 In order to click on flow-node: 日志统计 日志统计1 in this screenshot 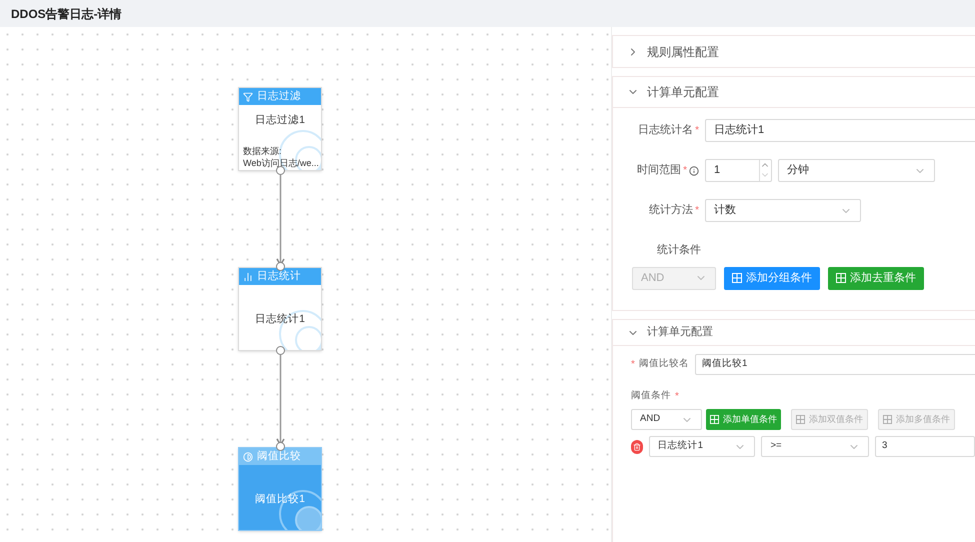, I will do `click(280, 309)`.